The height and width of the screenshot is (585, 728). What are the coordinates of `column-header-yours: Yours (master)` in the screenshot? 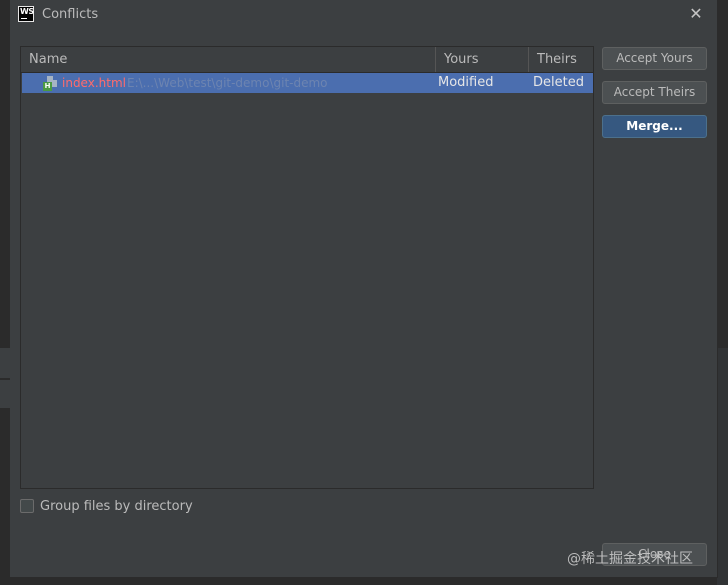 It's located at (481, 69).